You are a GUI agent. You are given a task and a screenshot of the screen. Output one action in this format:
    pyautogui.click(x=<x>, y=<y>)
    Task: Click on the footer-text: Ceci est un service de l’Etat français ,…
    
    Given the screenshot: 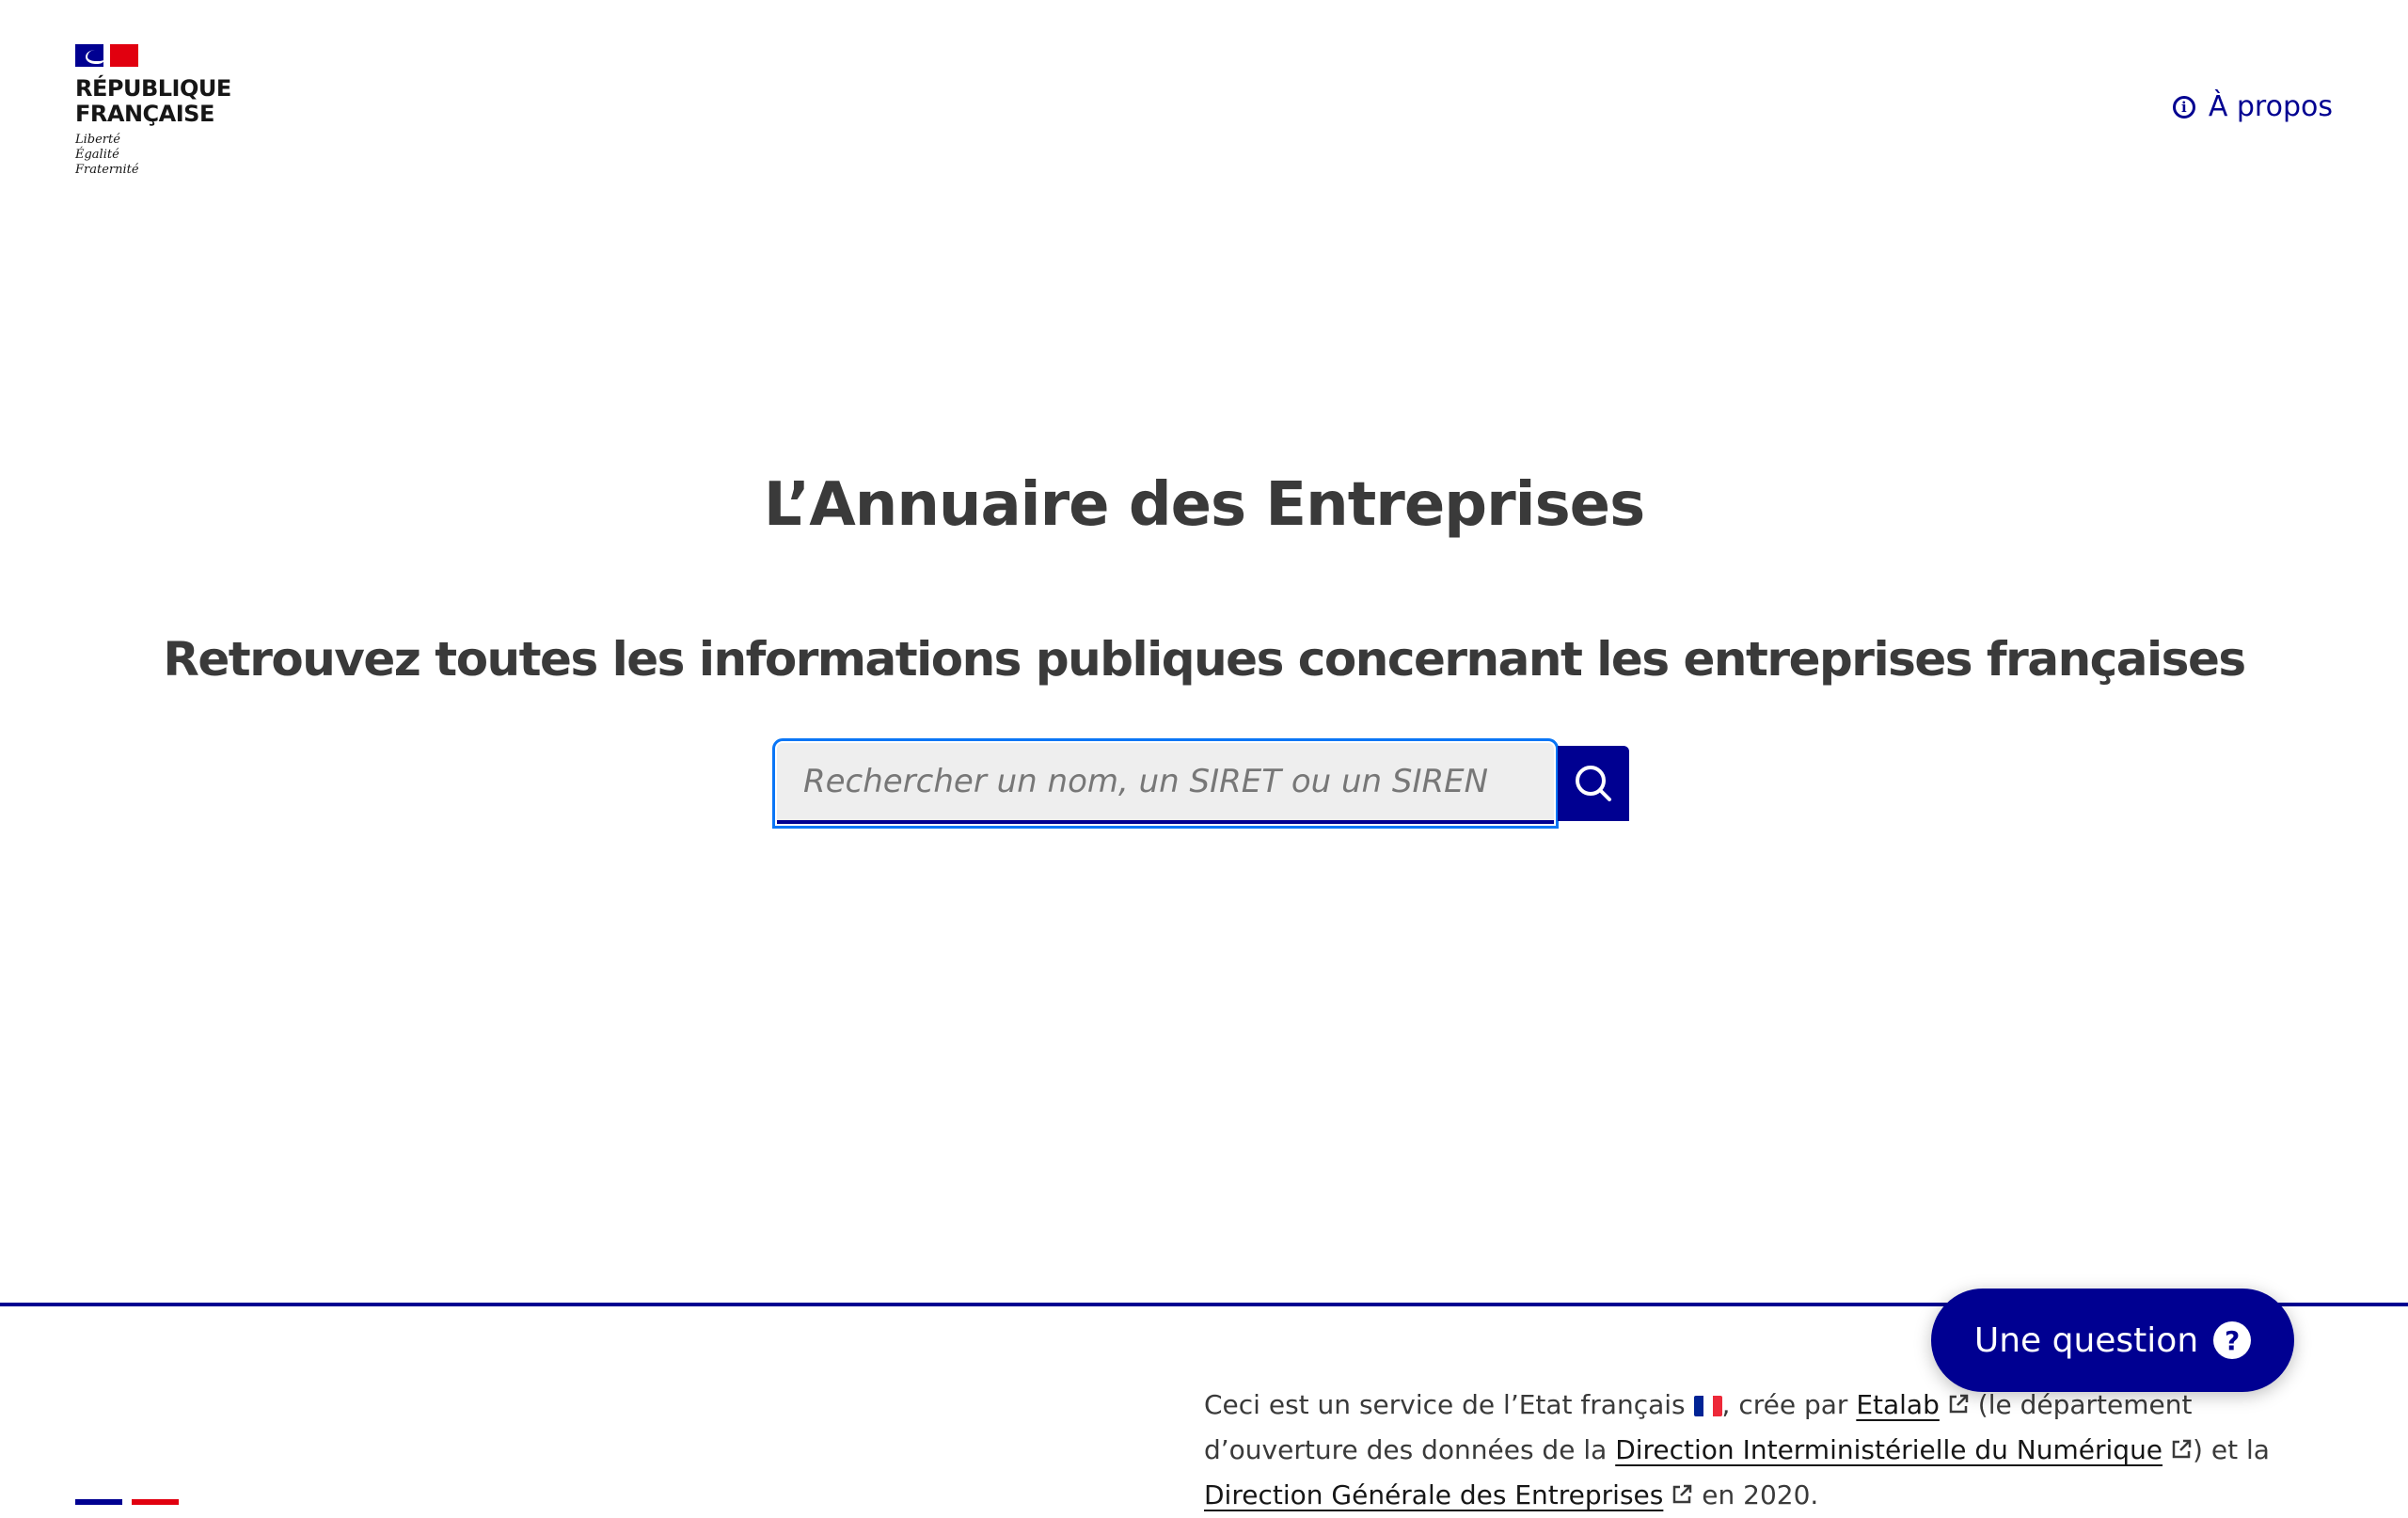 What is the action you would take?
    pyautogui.click(x=1769, y=1450)
    